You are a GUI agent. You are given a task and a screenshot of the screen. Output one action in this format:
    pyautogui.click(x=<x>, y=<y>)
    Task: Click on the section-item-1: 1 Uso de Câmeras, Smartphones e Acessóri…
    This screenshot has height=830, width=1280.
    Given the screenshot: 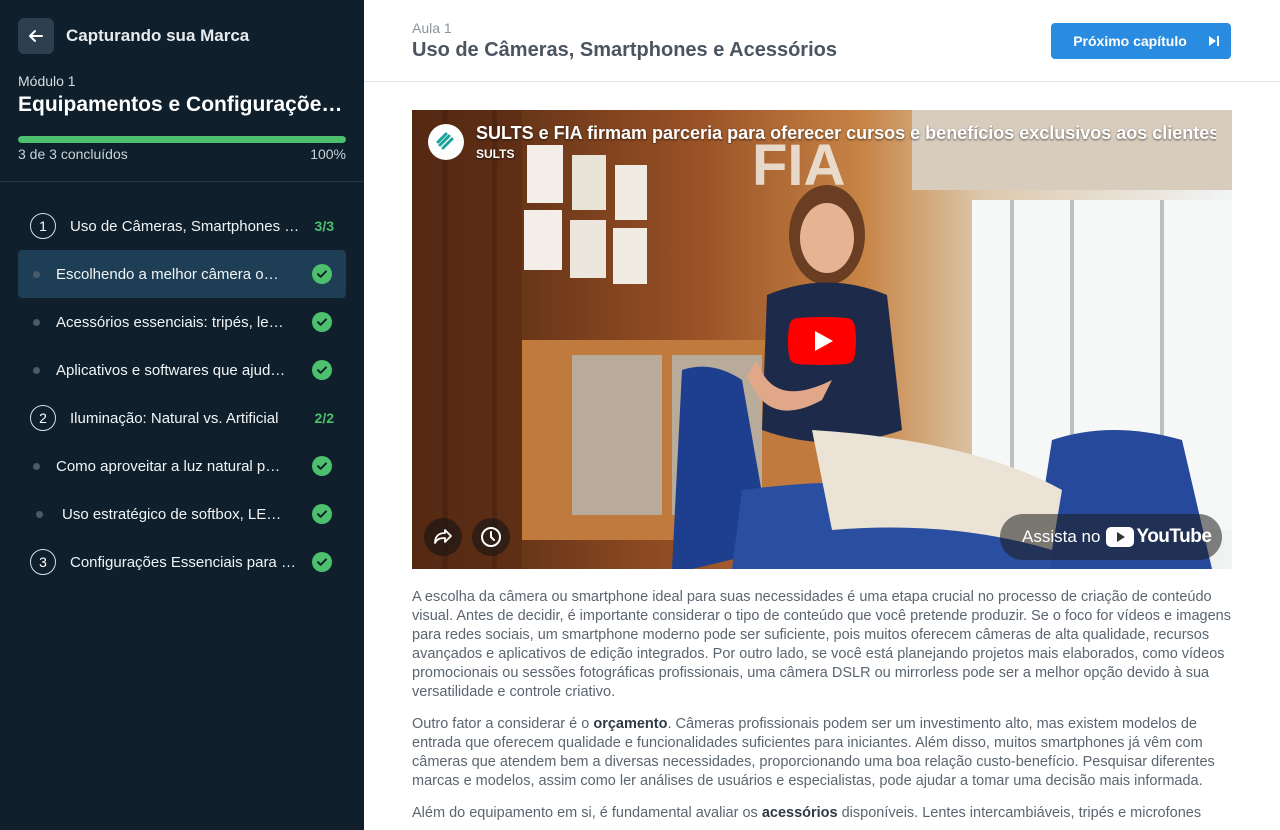 What is the action you would take?
    pyautogui.click(x=182, y=226)
    